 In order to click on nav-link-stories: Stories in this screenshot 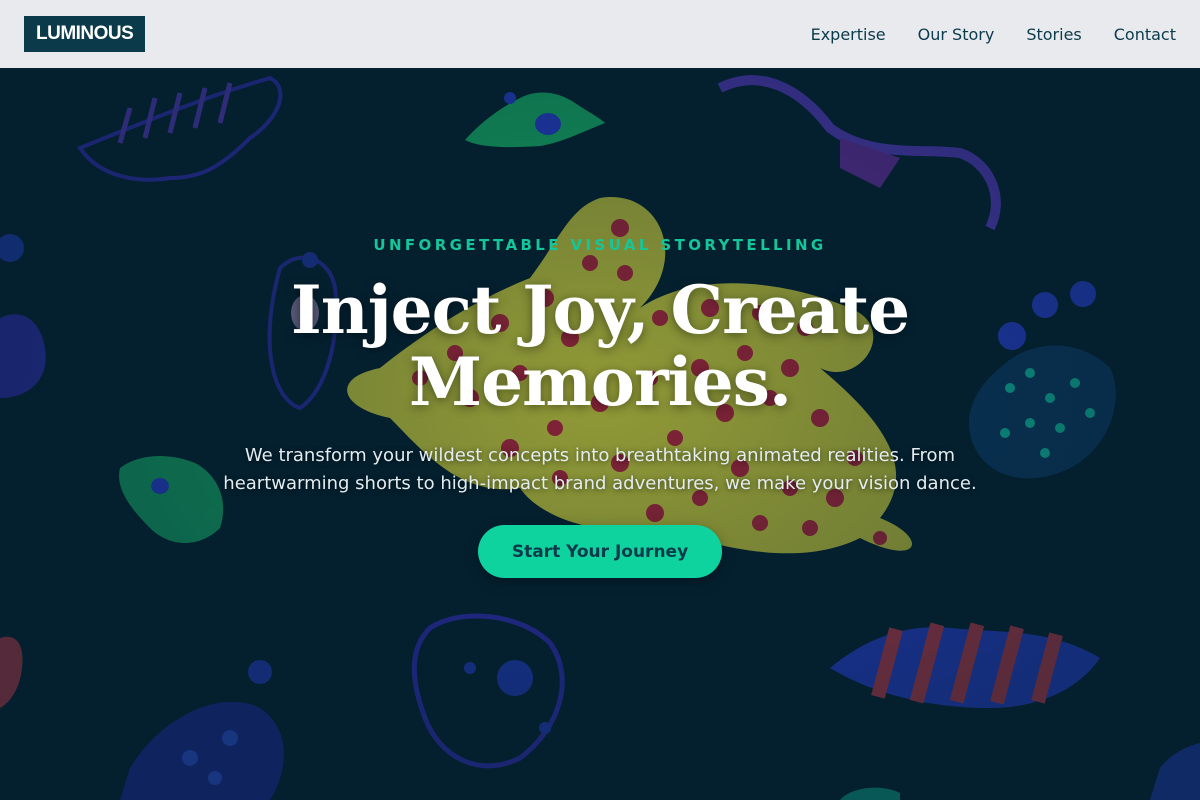, I will do `click(1053, 34)`.